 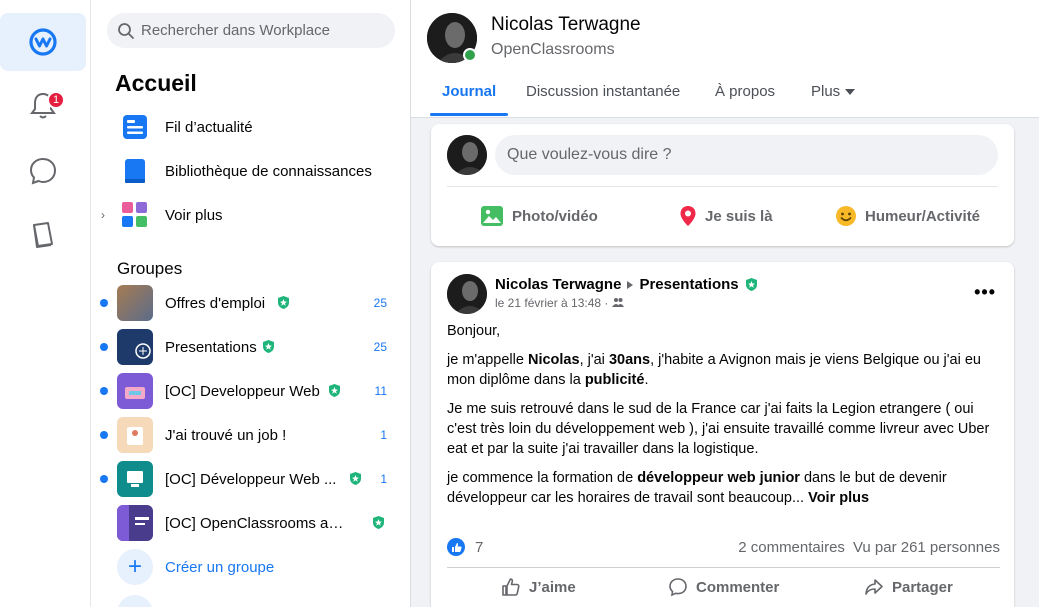 I want to click on group-item: Presentations 25, so click(x=246, y=347).